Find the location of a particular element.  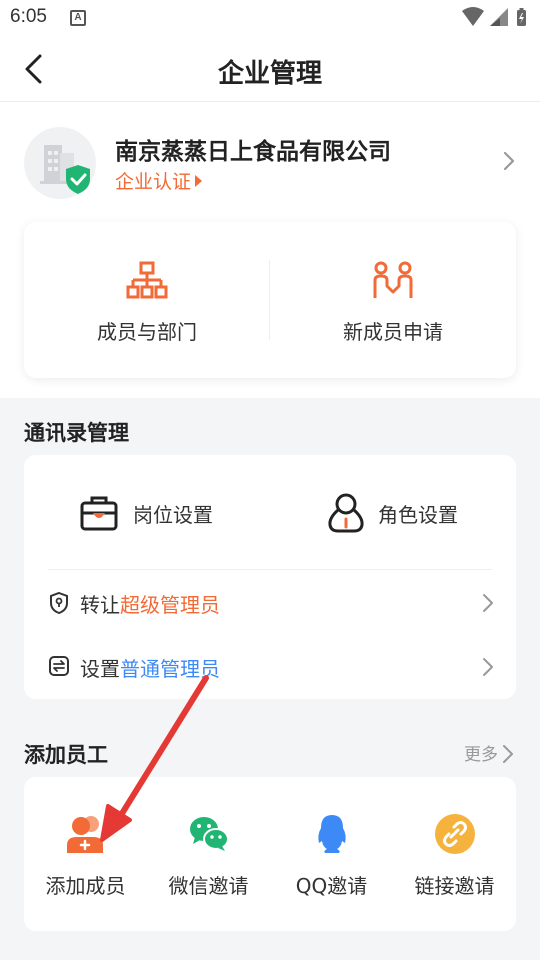

app-bar: 企业管理 is located at coordinates (270, 69).